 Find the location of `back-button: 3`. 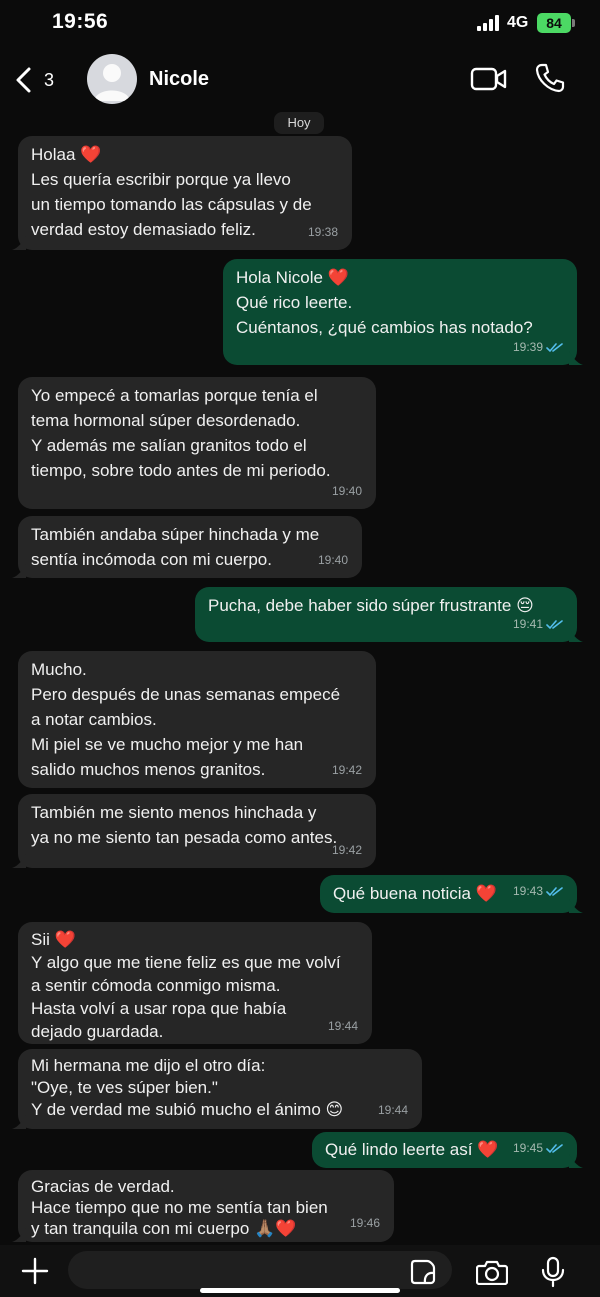

back-button: 3 is located at coordinates (39, 80).